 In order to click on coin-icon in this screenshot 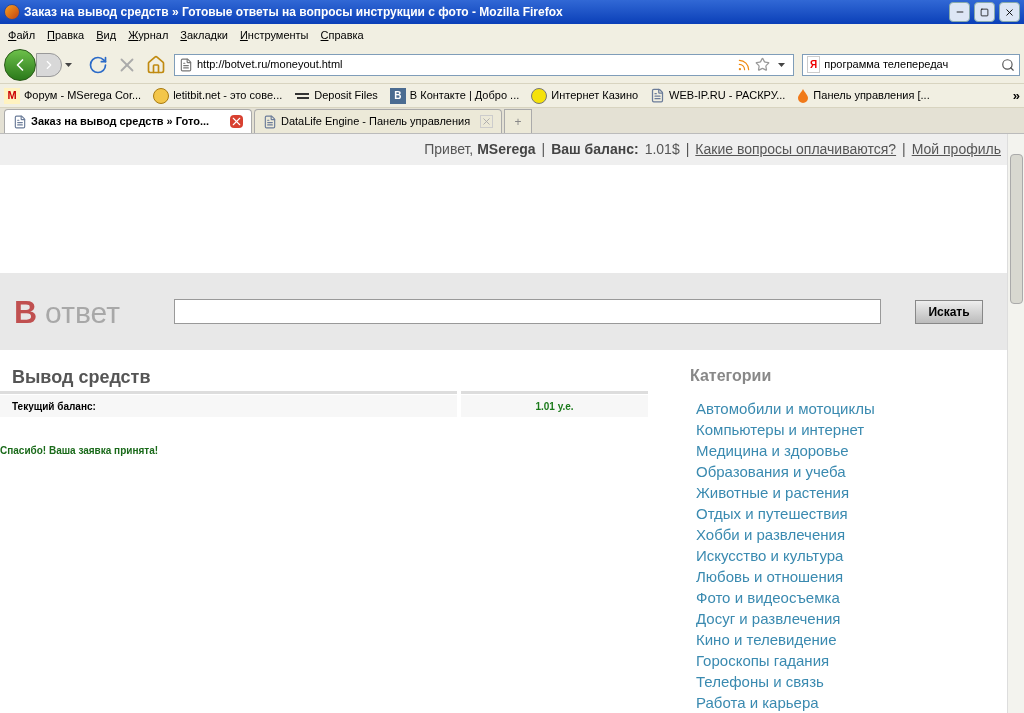, I will do `click(539, 95)`.